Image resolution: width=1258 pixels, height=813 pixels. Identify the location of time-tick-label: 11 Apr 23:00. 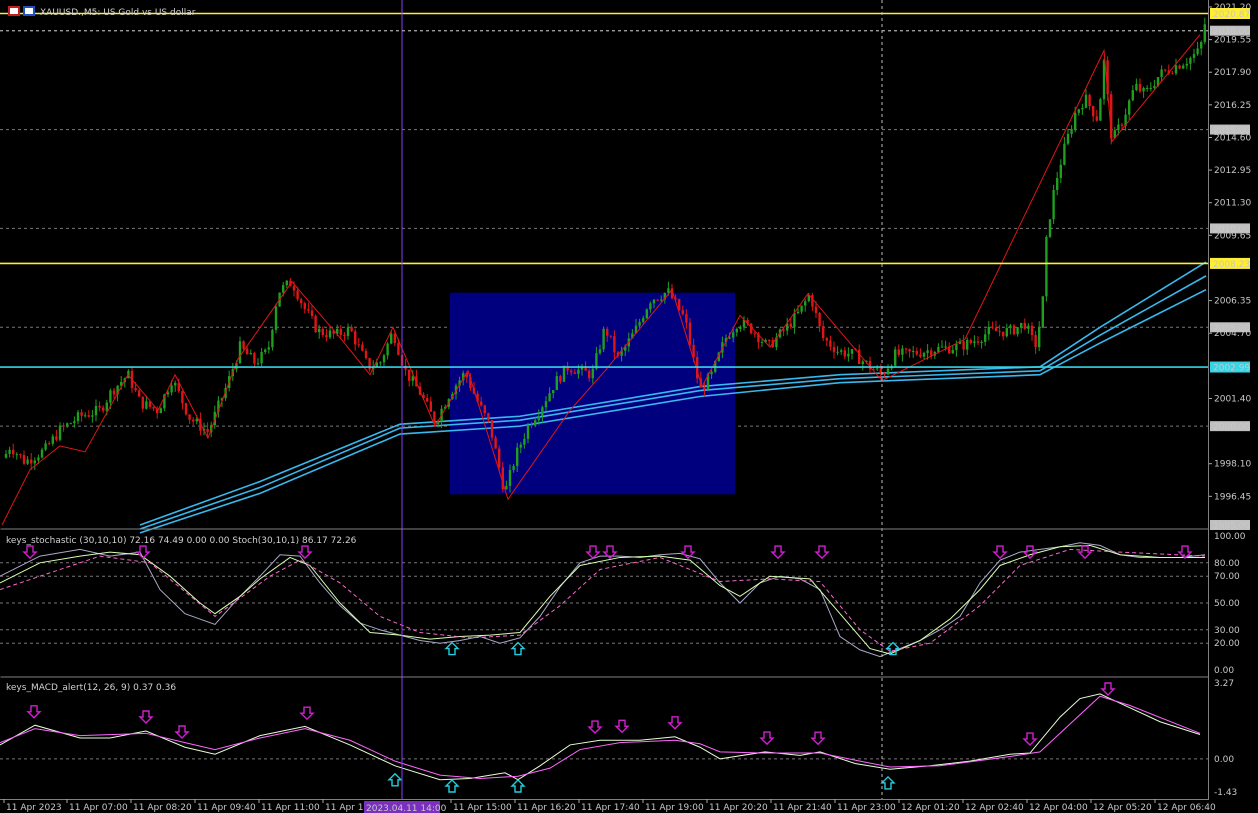
(866, 808).